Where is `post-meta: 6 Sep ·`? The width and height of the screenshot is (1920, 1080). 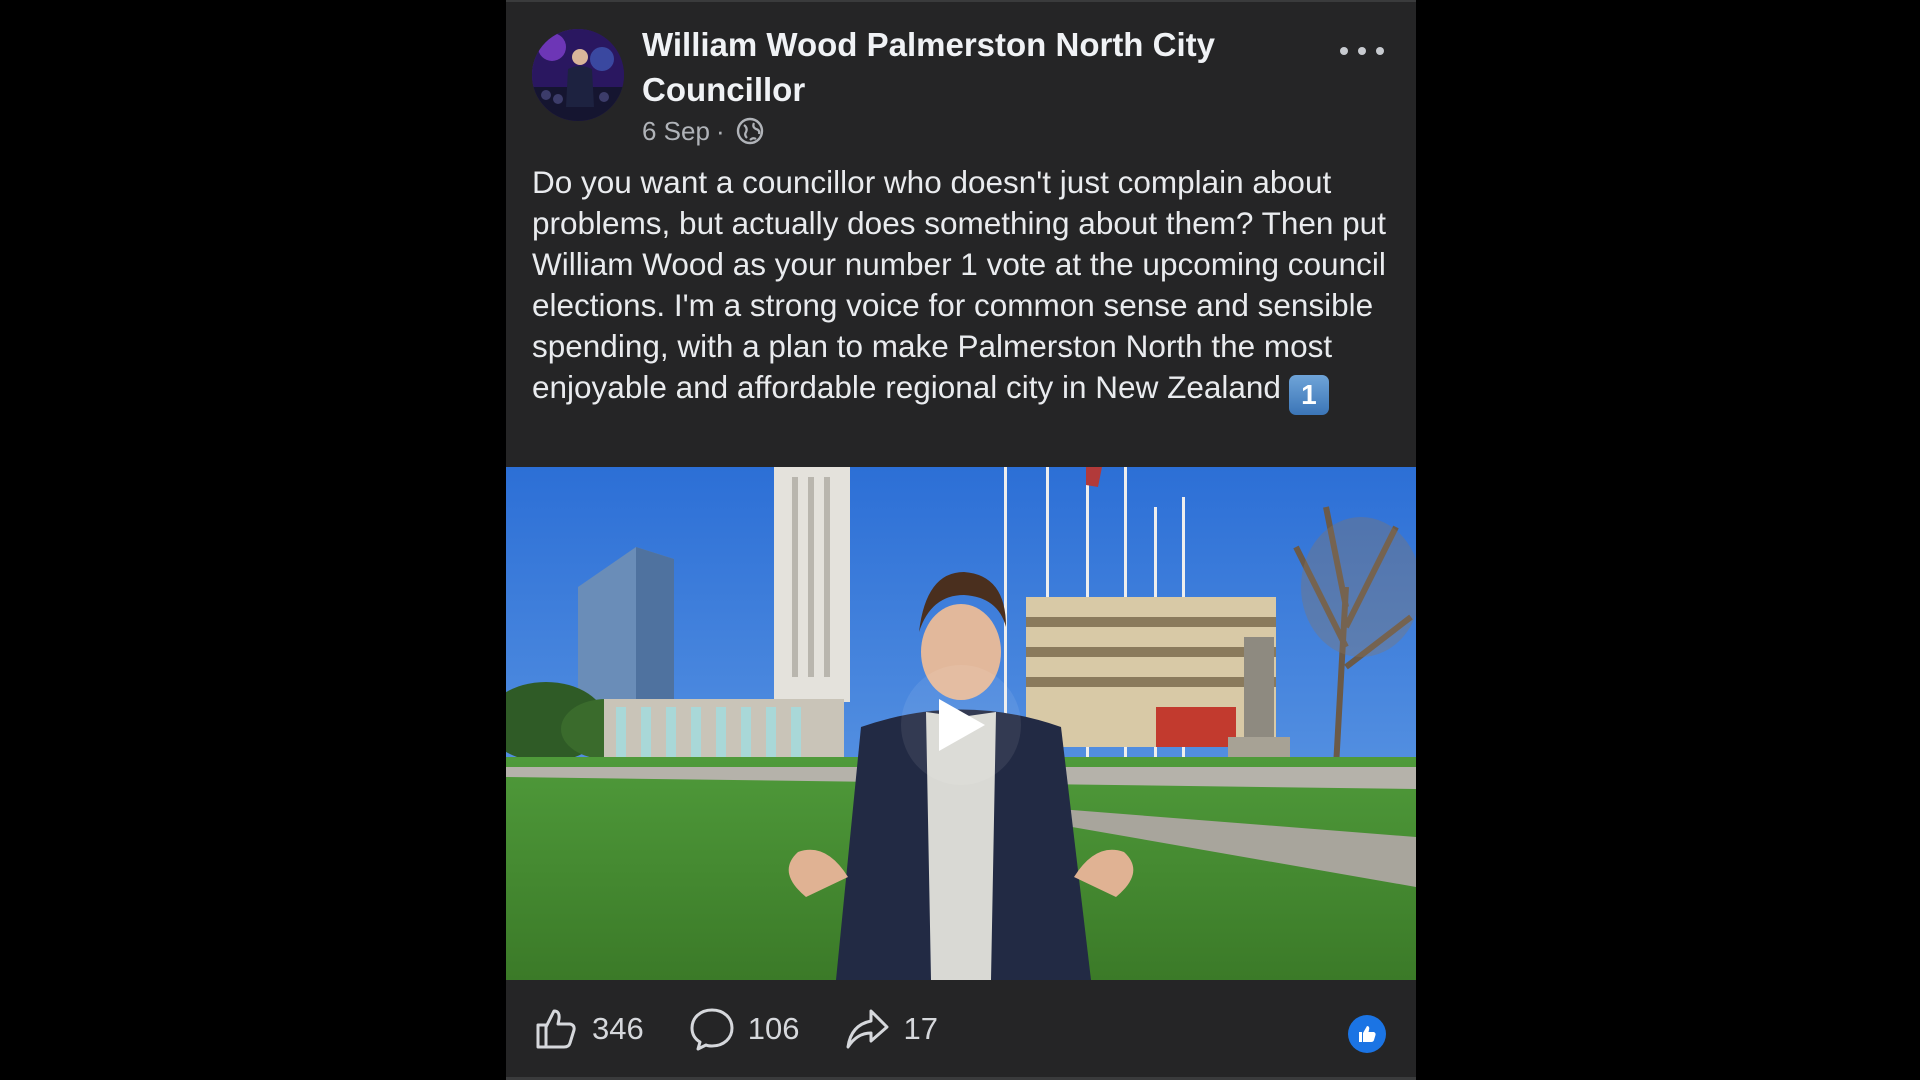 post-meta: 6 Sep · is located at coordinates (703, 131).